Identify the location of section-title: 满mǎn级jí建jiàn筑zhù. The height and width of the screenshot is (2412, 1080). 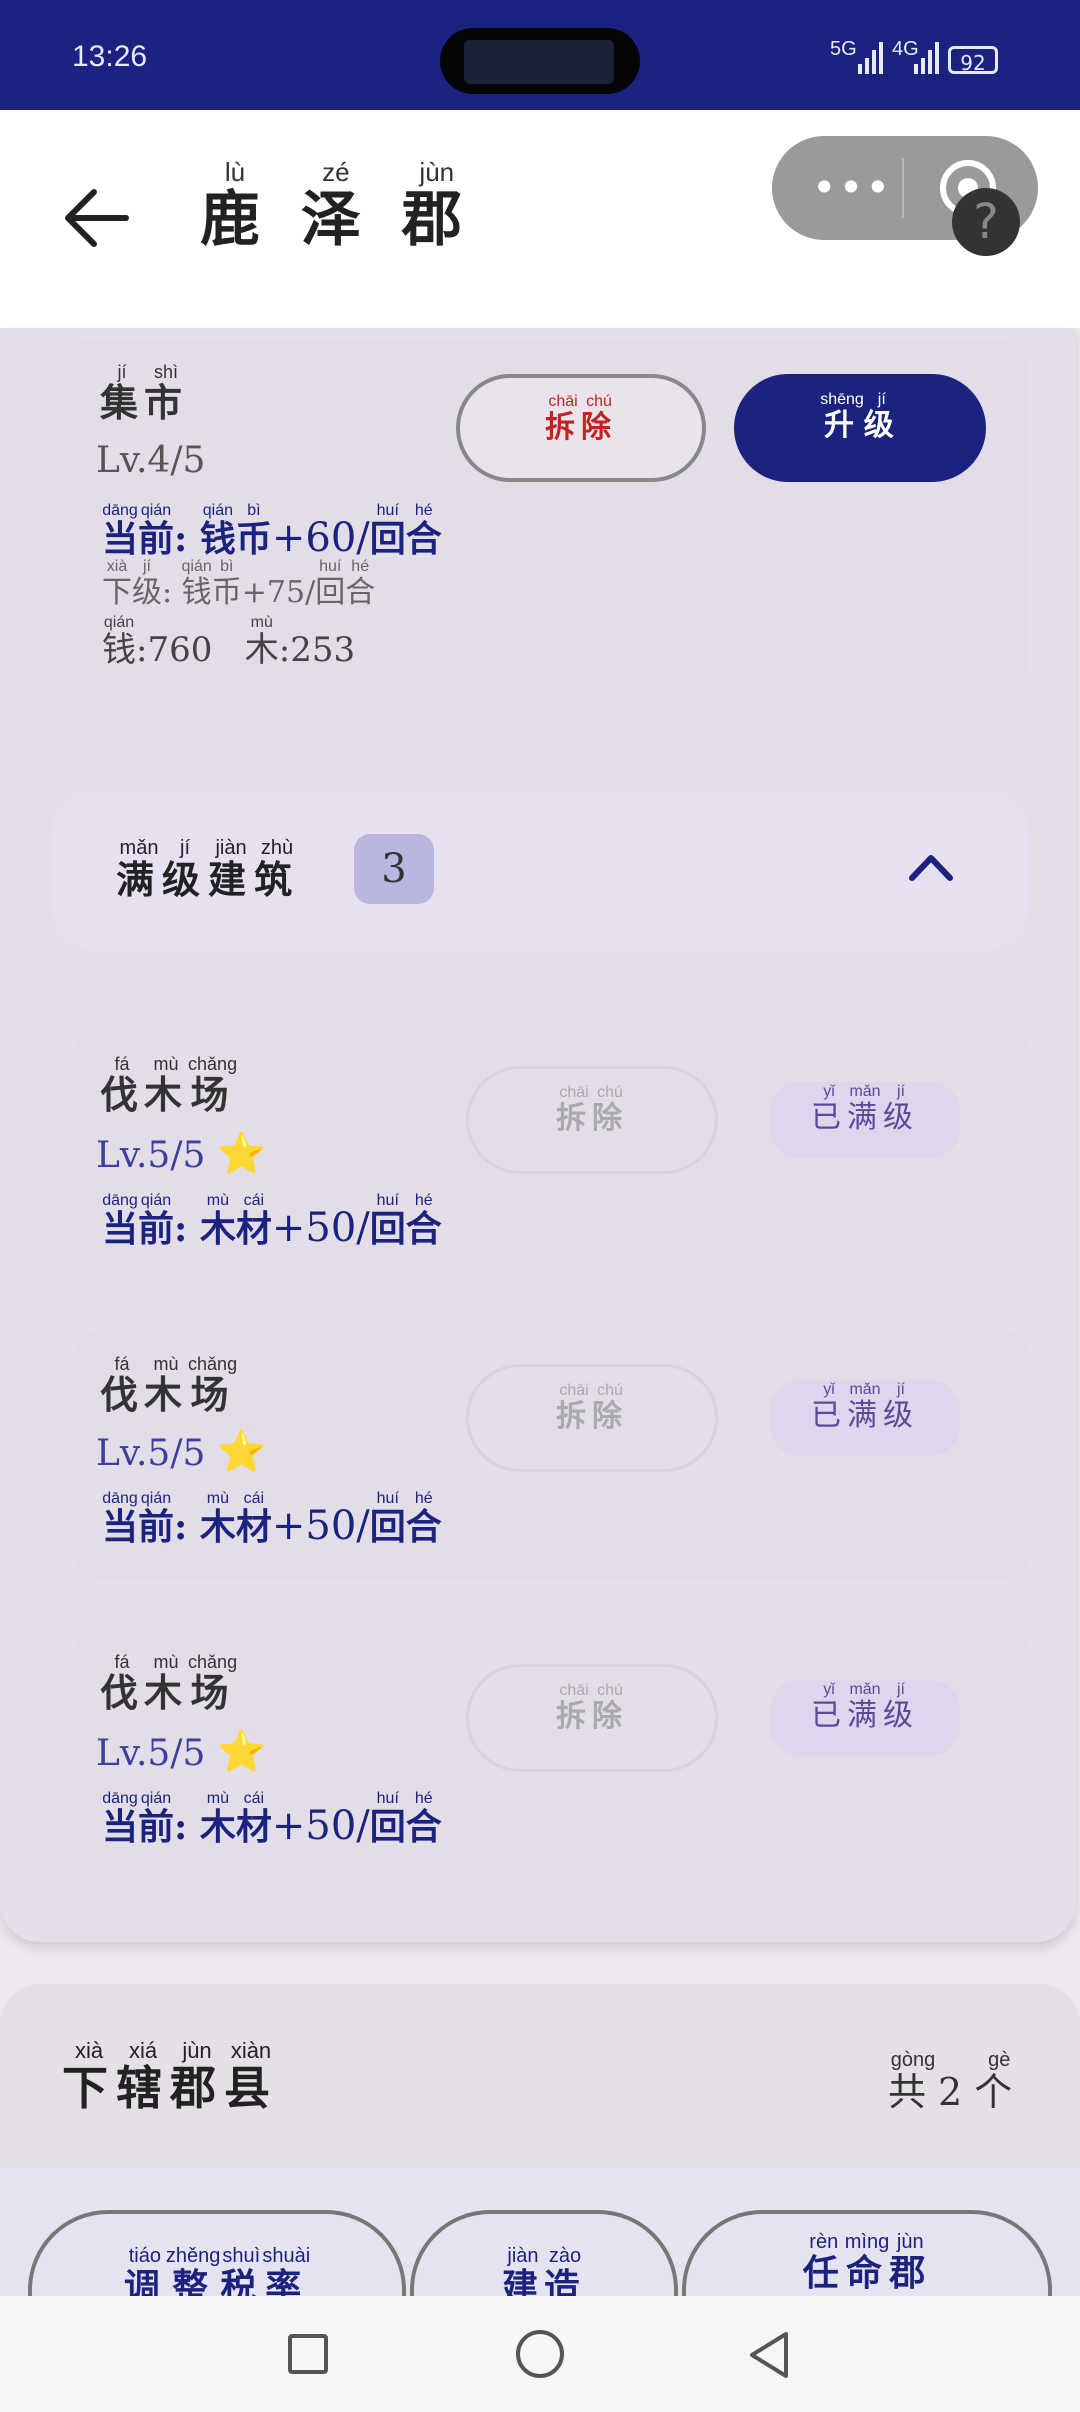
(208, 869).